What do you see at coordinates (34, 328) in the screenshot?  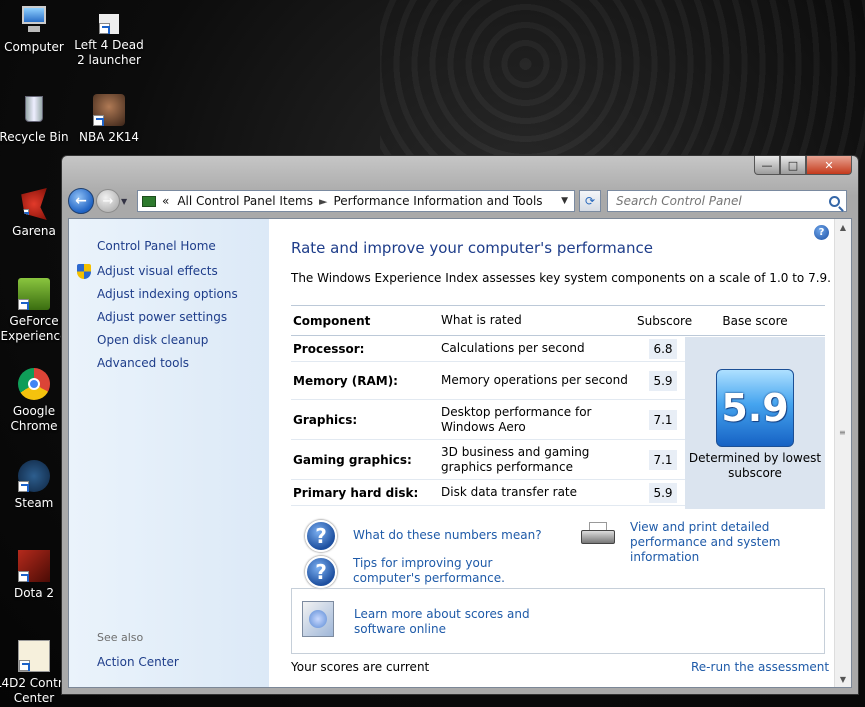 I see `desktop-icon-label: GeForce Experience` at bounding box center [34, 328].